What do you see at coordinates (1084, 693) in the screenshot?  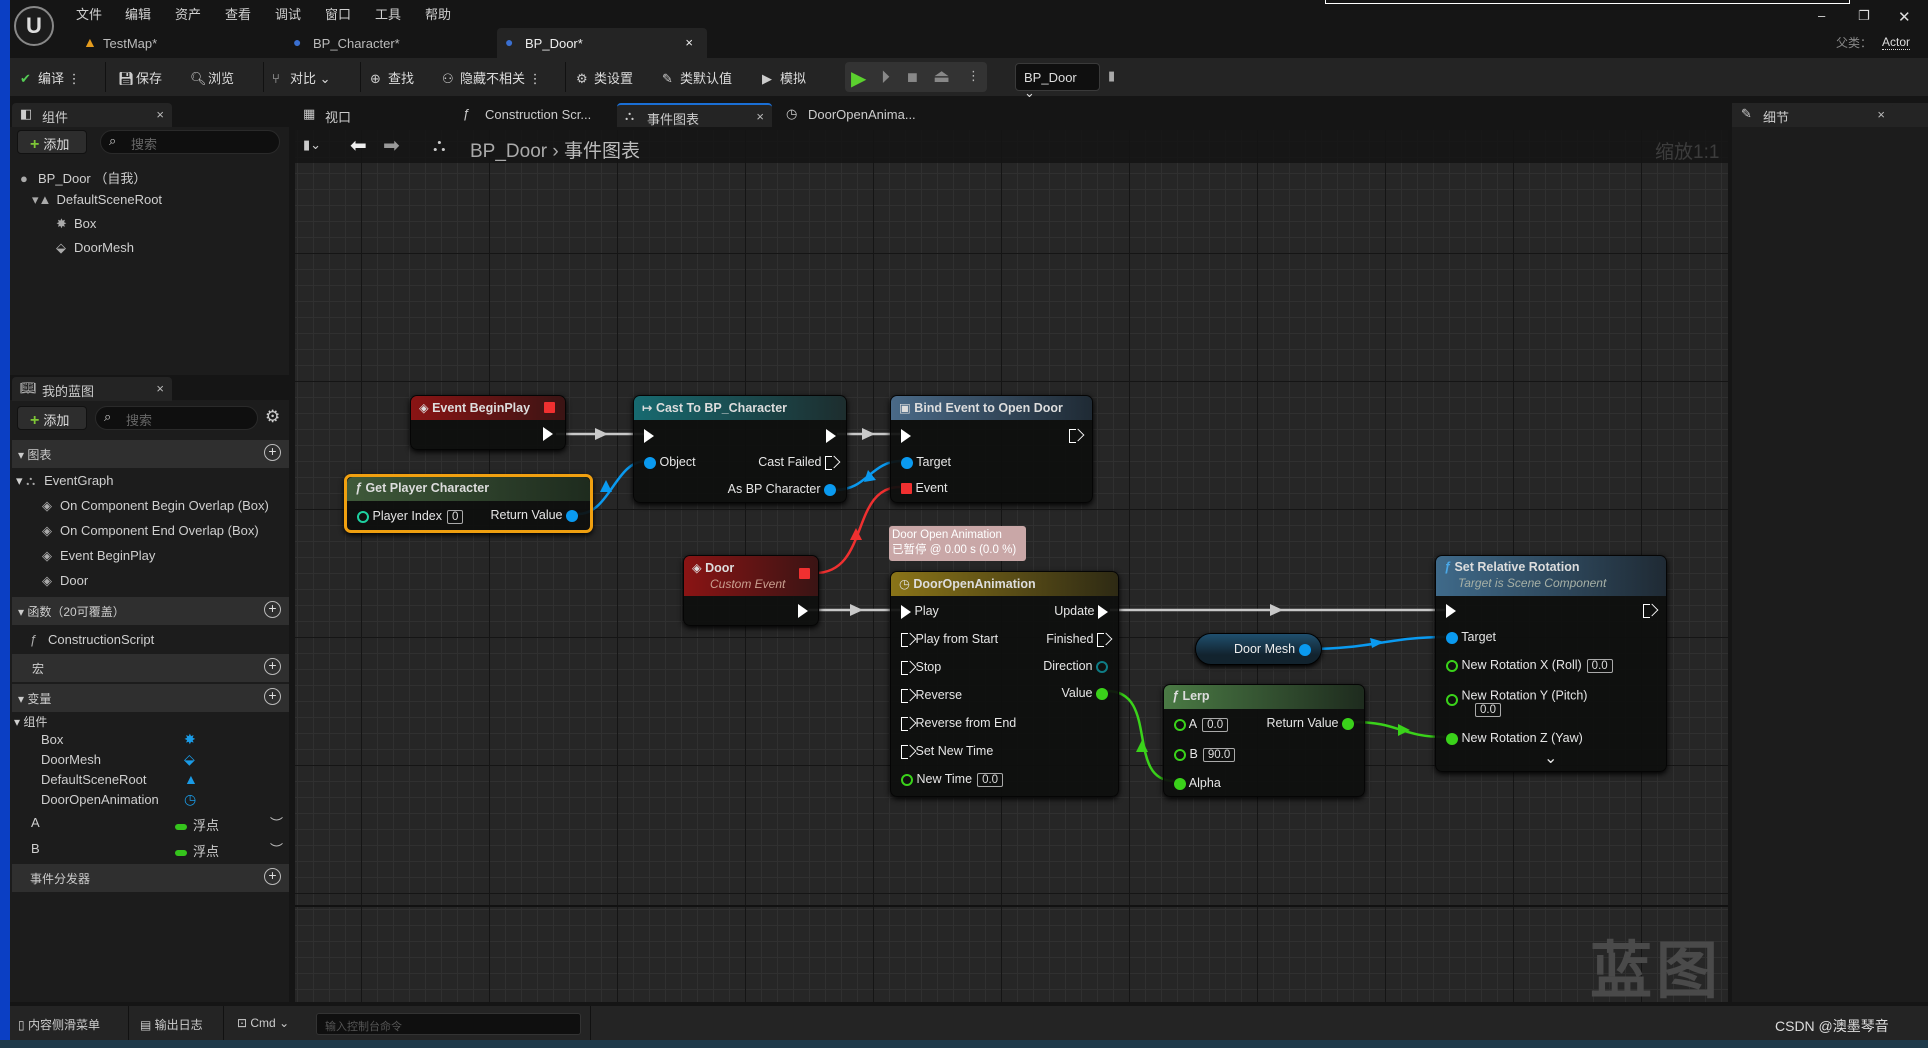 I see `value-pin: Value` at bounding box center [1084, 693].